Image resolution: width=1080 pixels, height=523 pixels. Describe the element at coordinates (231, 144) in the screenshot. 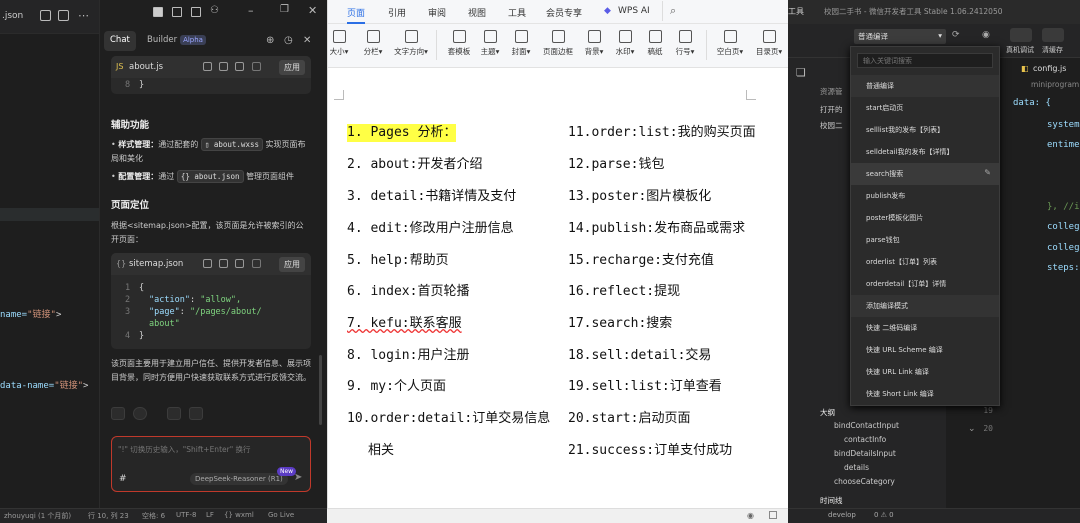

I see `file-chip-about-wxss: ▯ about.wxss` at that location.